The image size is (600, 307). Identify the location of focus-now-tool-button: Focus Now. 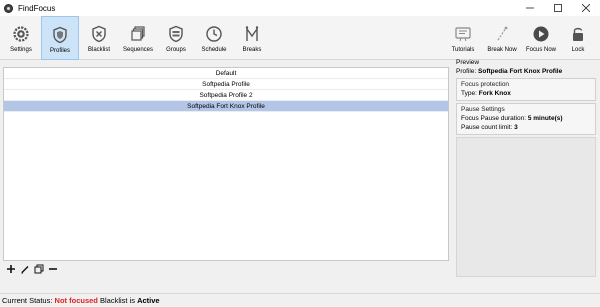
(541, 38).